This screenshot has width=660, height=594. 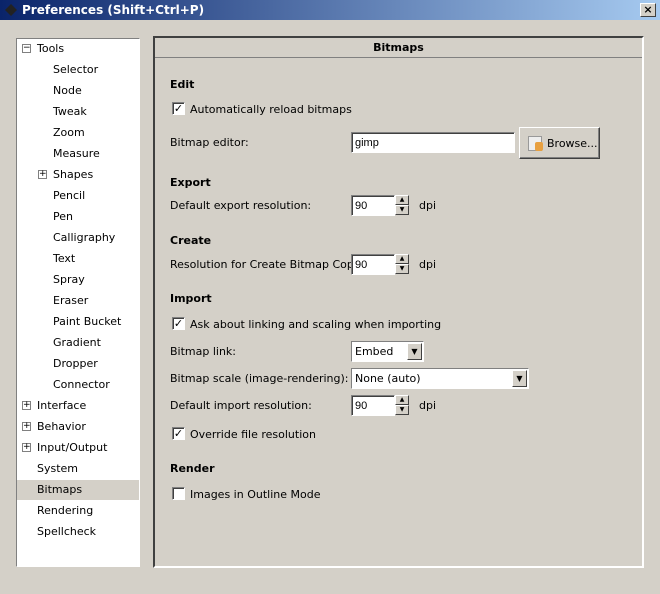 I want to click on tree-item-label: Pencil, so click(x=69, y=195).